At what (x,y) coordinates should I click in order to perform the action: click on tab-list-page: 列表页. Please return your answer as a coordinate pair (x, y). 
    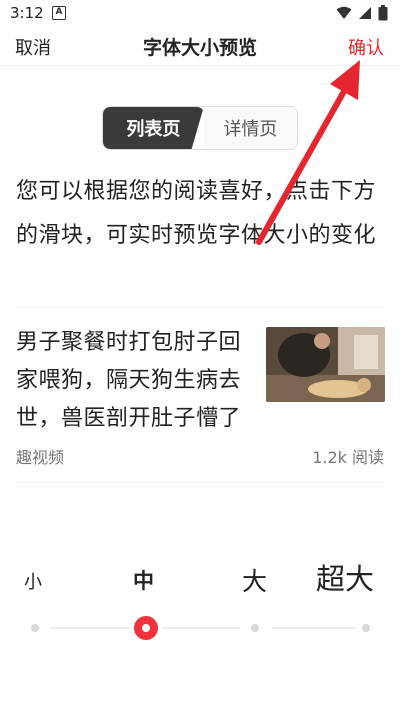
    Looking at the image, I should click on (153, 128).